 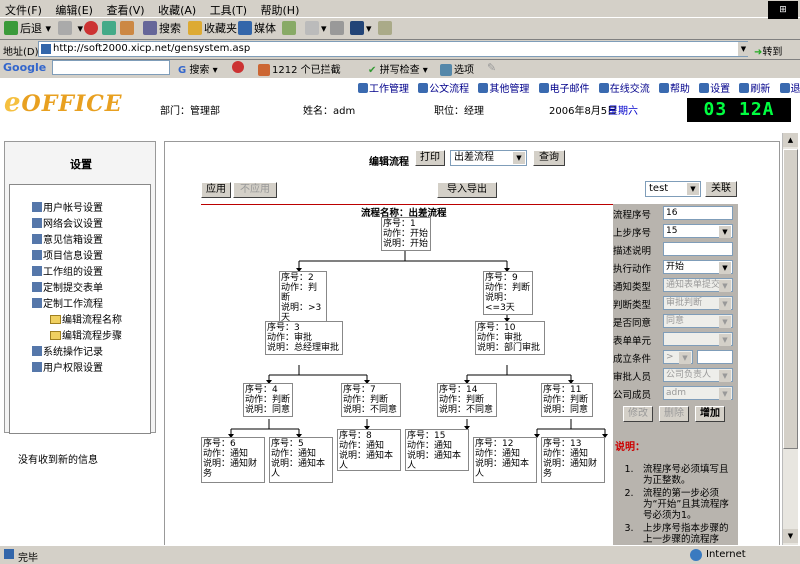 What do you see at coordinates (361, 29) in the screenshot?
I see `word-button: ▾` at bounding box center [361, 29].